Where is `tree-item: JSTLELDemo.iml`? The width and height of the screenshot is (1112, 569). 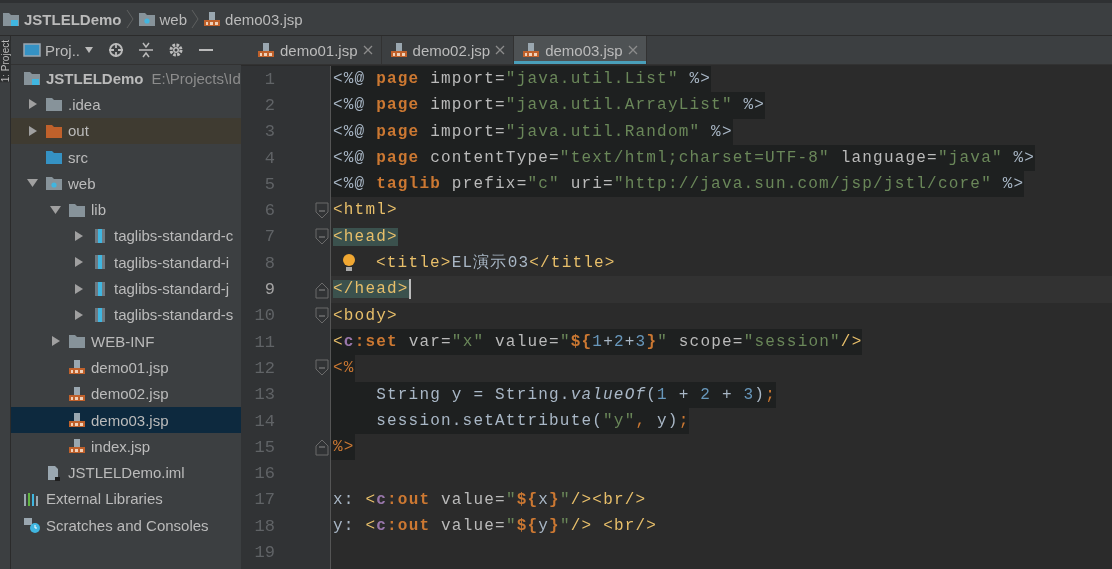 tree-item: JSTLELDemo.iml is located at coordinates (126, 472).